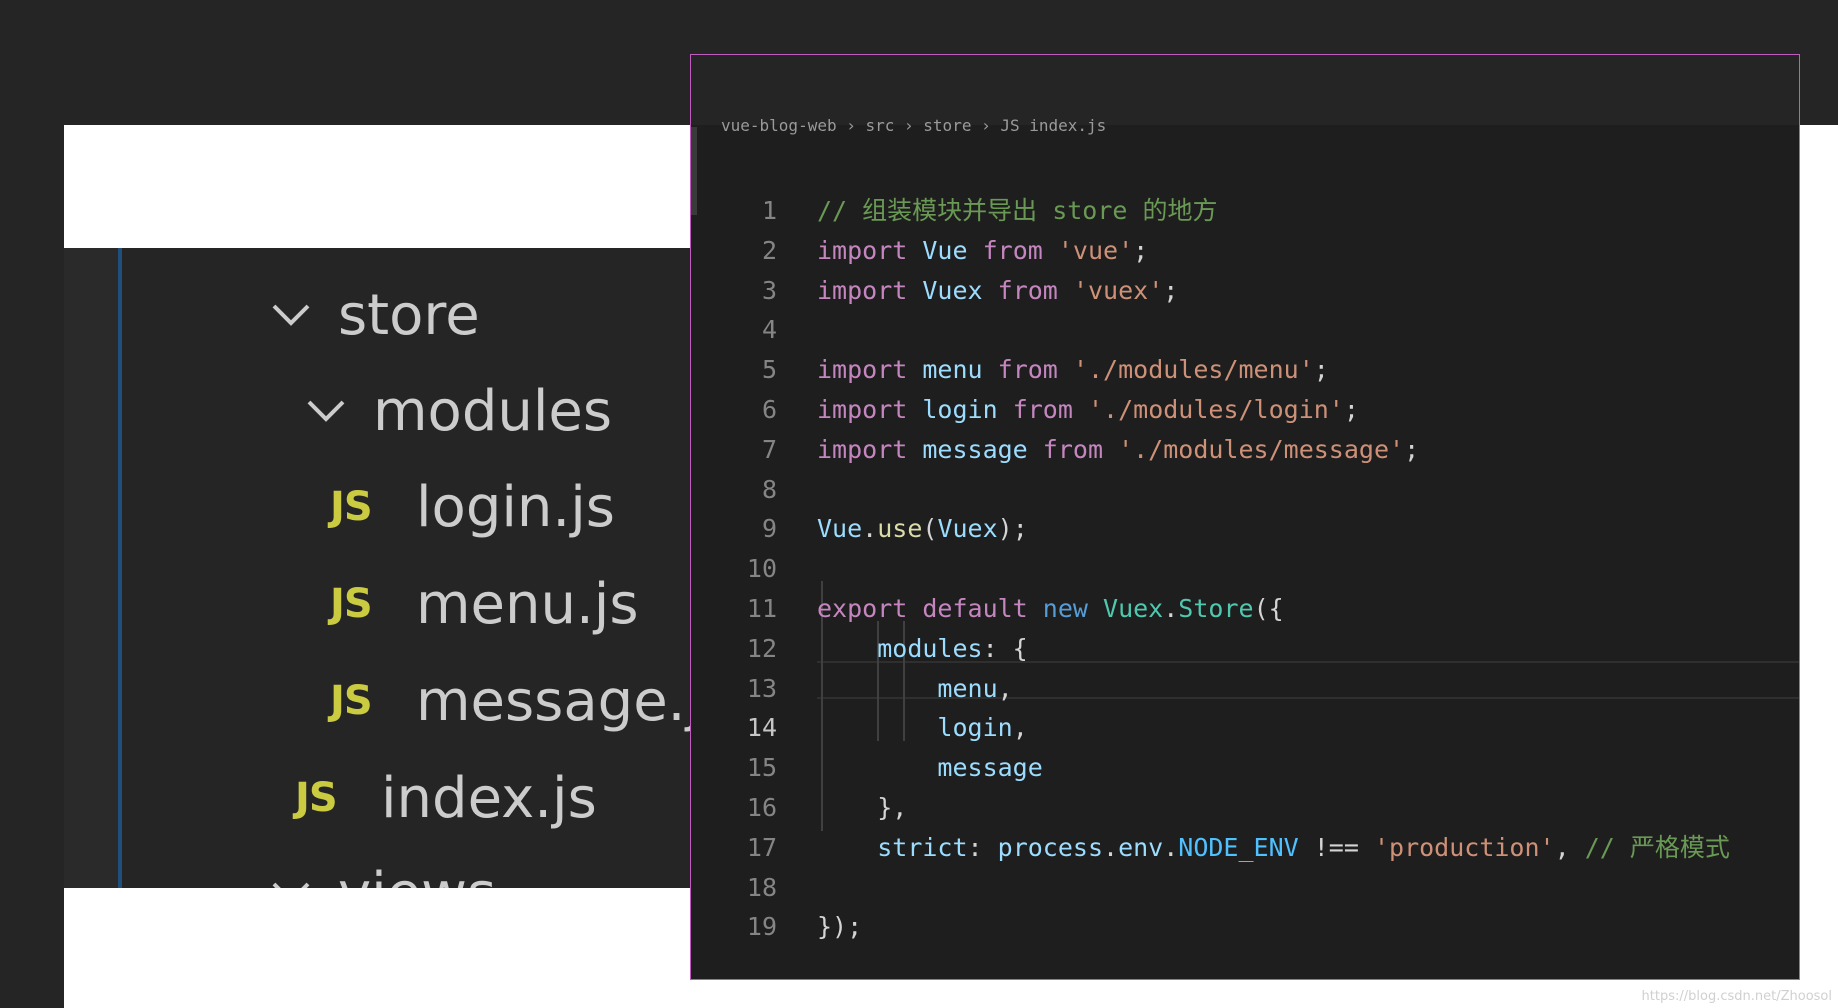  What do you see at coordinates (1245, 689) in the screenshot?
I see `code-line: 13 menu,` at bounding box center [1245, 689].